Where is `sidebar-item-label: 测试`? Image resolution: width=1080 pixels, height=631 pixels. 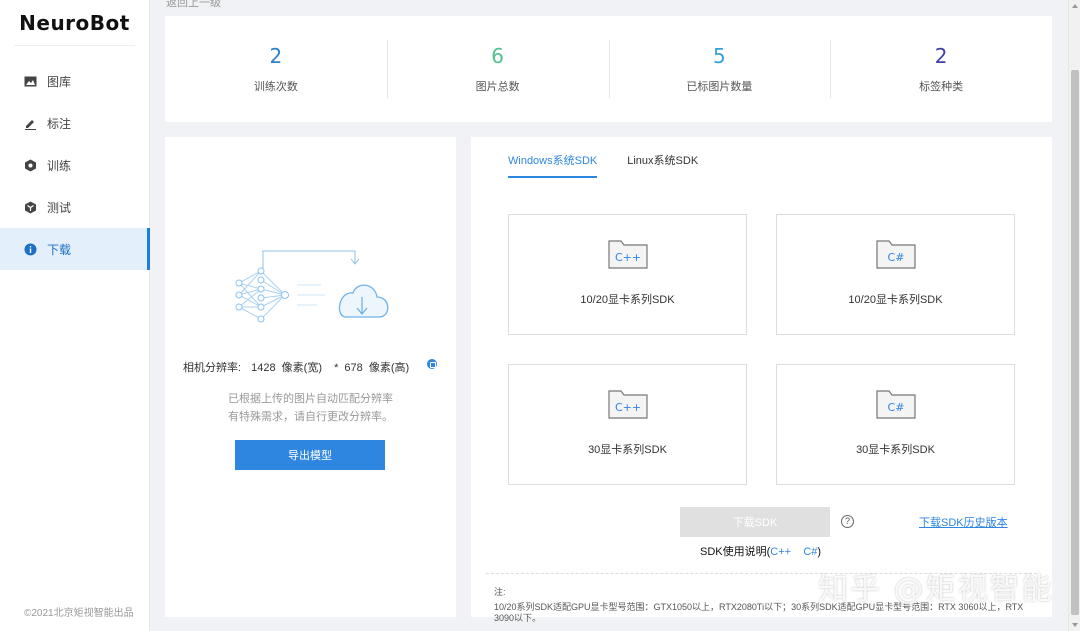
sidebar-item-label: 测试 is located at coordinates (59, 207).